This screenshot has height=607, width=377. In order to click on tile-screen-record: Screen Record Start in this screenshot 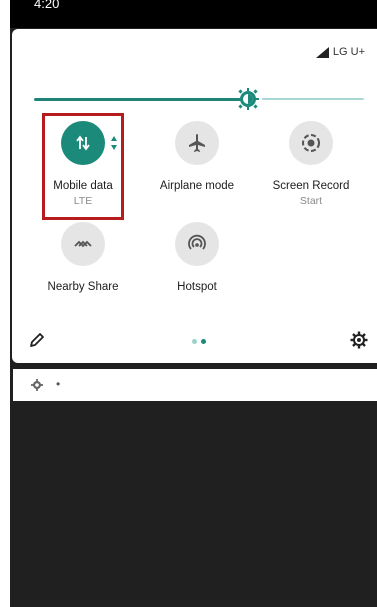, I will do `click(311, 171)`.